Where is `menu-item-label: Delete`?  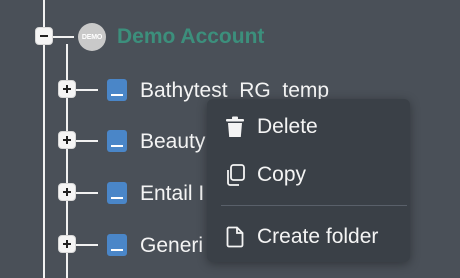
menu-item-label: Delete is located at coordinates (287, 126).